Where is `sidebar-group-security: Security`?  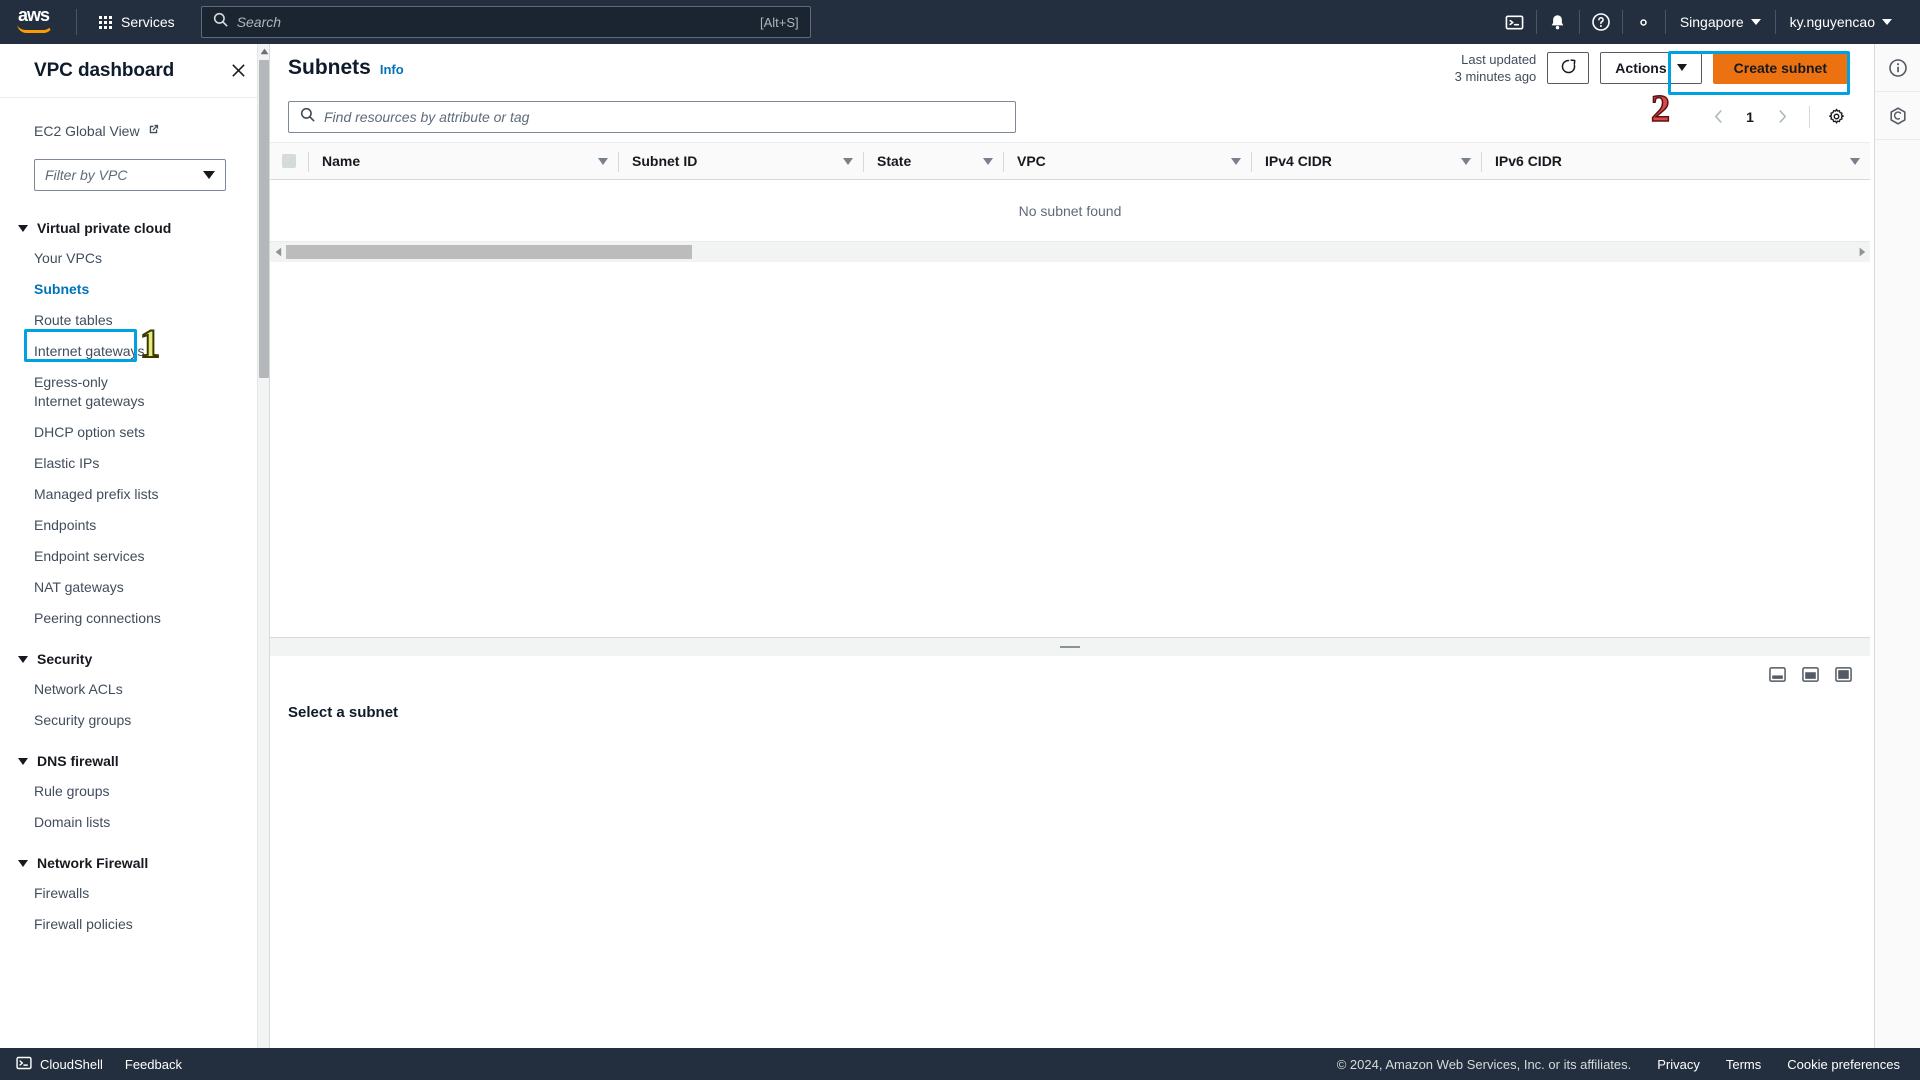
sidebar-group-security: Security is located at coordinates (129, 659).